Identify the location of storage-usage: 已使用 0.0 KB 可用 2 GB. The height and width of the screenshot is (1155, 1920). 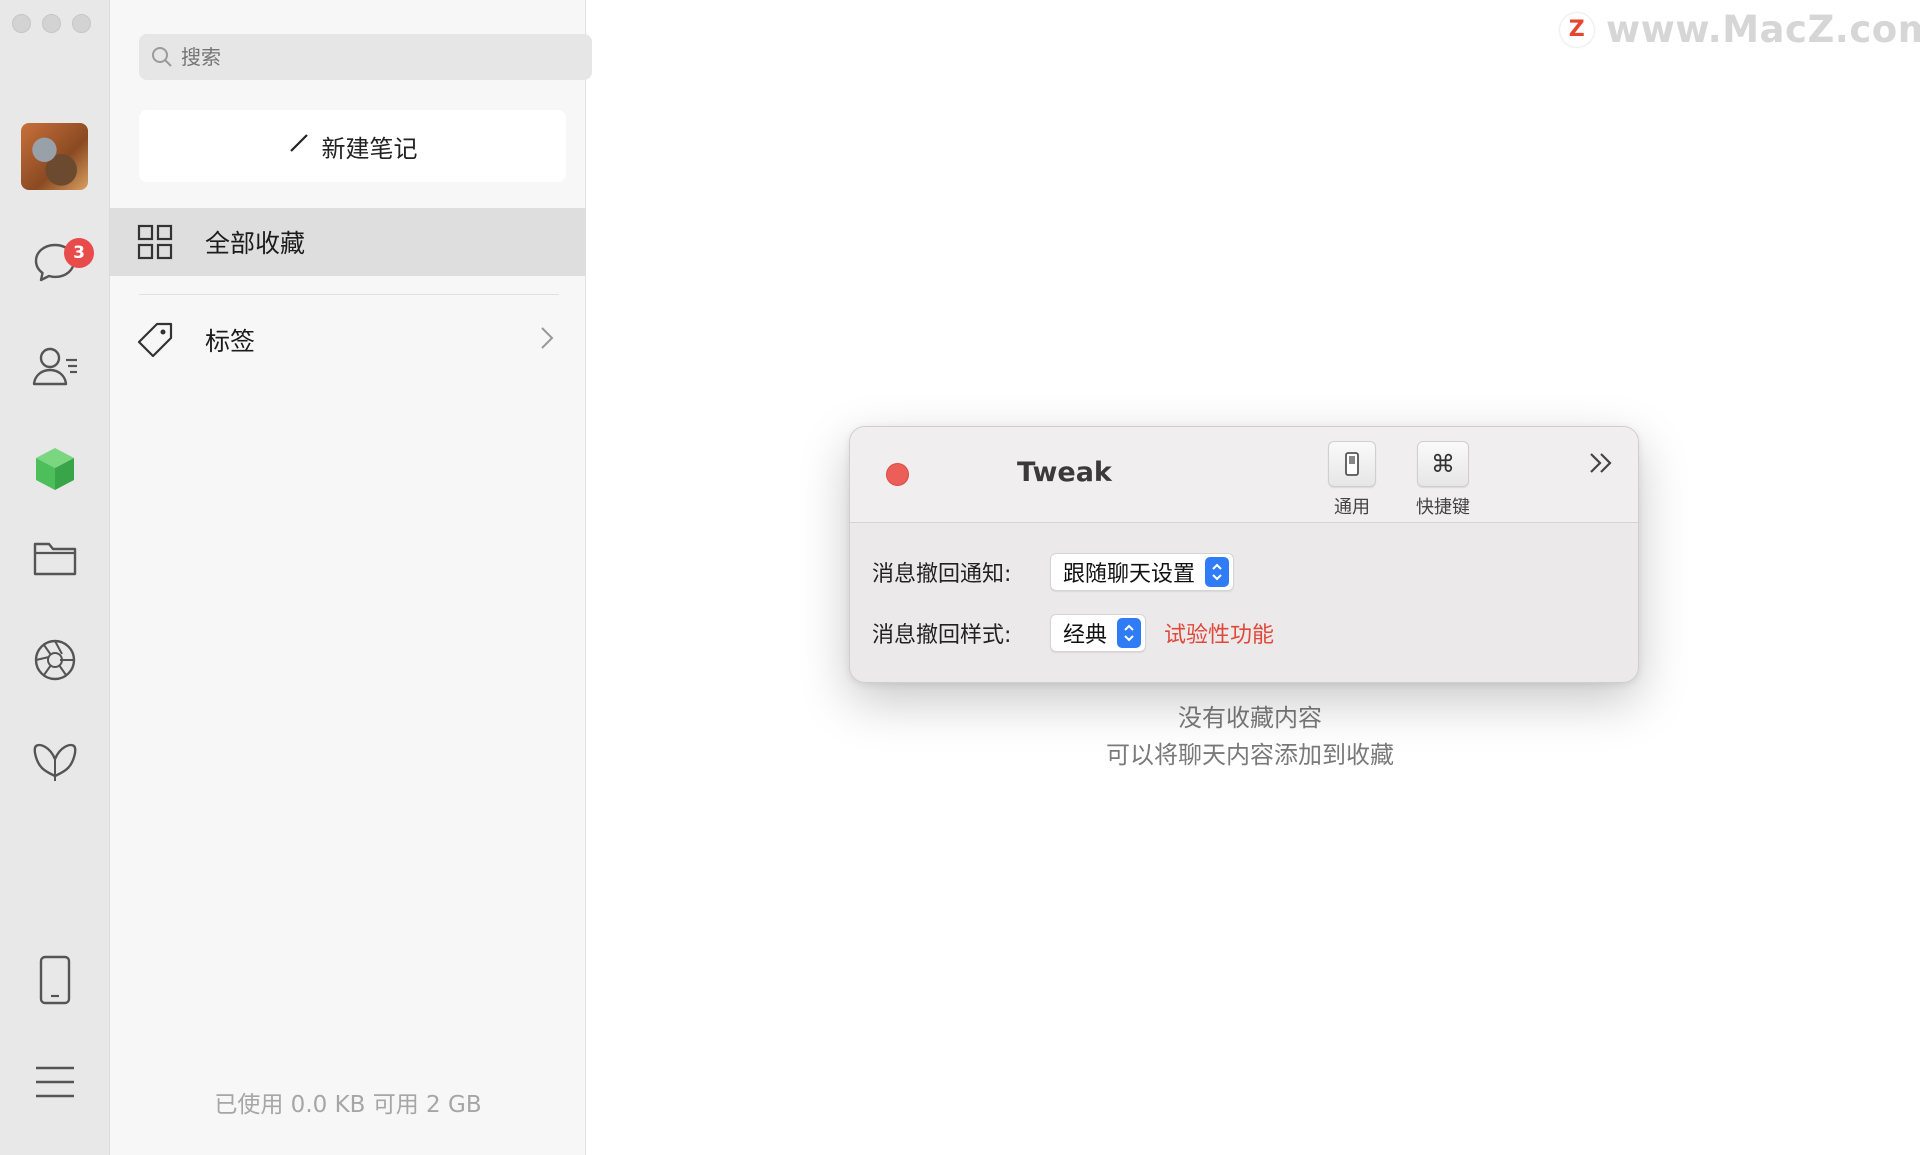
(348, 1105).